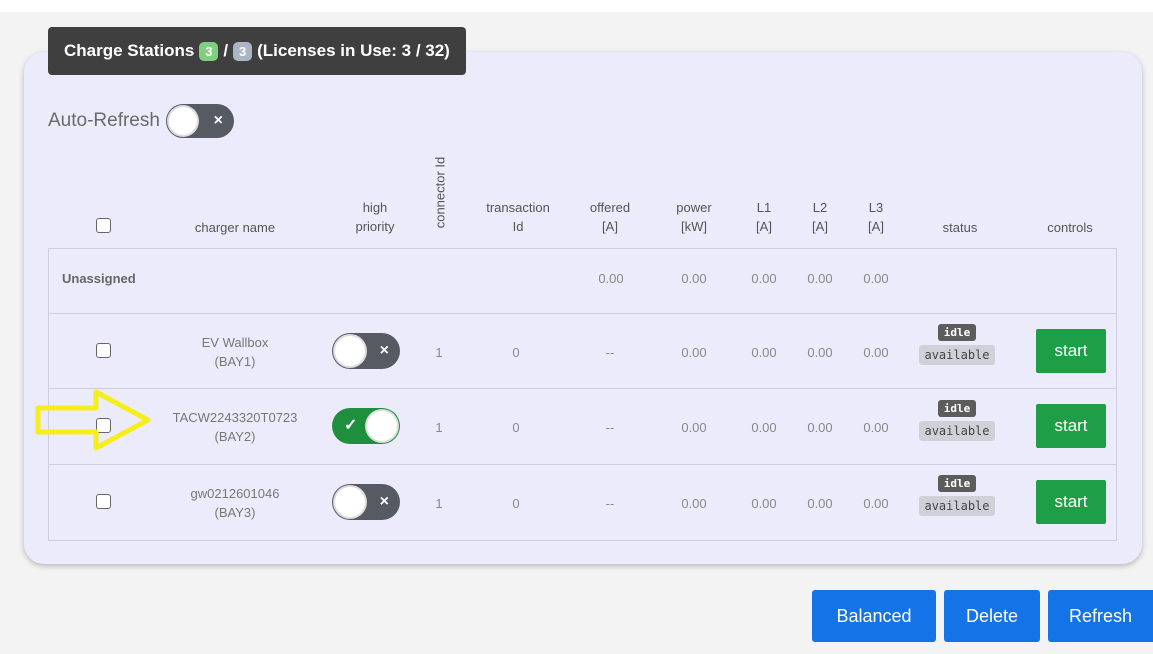  What do you see at coordinates (99, 278) in the screenshot?
I see `unassigned-label: Unassigned` at bounding box center [99, 278].